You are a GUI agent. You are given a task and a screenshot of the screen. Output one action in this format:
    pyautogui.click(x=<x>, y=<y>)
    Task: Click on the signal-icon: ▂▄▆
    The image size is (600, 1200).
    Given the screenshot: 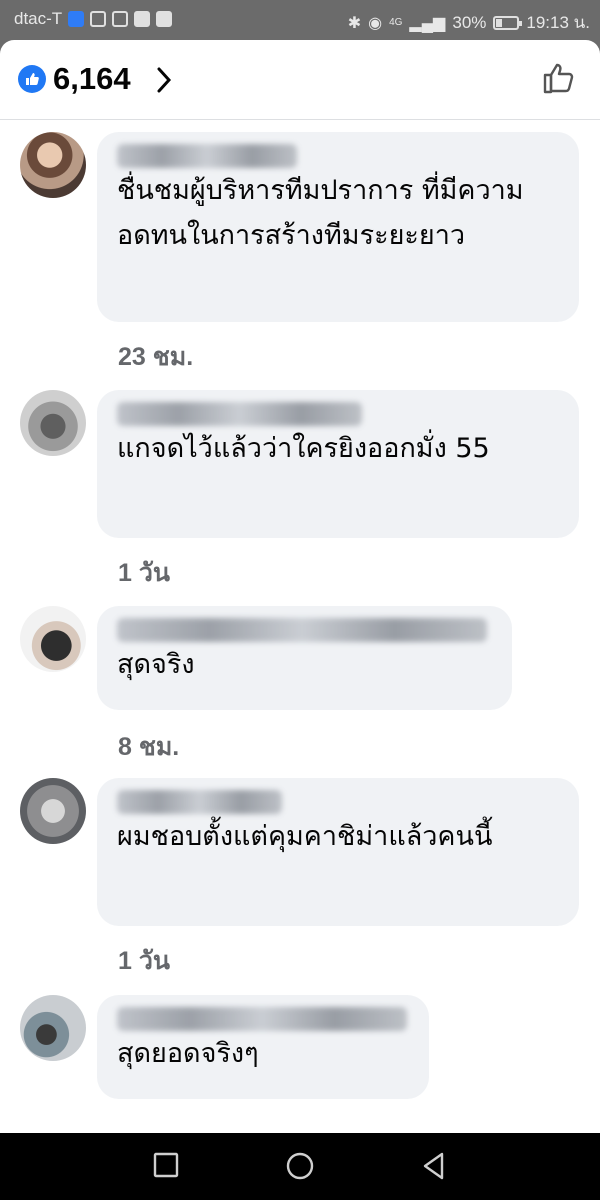 What is the action you would take?
    pyautogui.click(x=427, y=23)
    